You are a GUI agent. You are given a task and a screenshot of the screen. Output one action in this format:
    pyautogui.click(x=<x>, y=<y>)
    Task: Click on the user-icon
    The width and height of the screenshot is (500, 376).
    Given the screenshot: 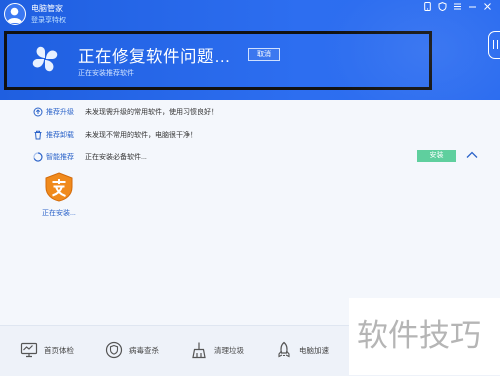 What is the action you would take?
    pyautogui.click(x=14, y=15)
    